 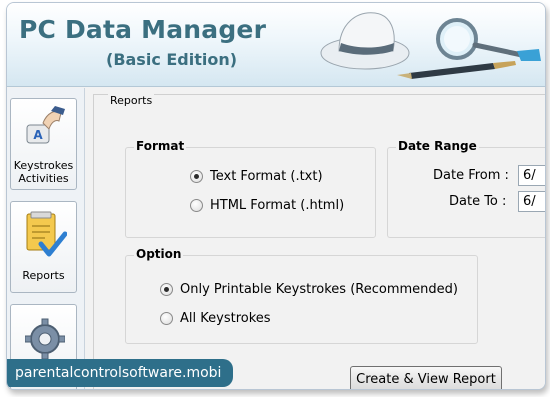 What do you see at coordinates (43, 165) in the screenshot?
I see `sidebar-item-label: Keystrokes` at bounding box center [43, 165].